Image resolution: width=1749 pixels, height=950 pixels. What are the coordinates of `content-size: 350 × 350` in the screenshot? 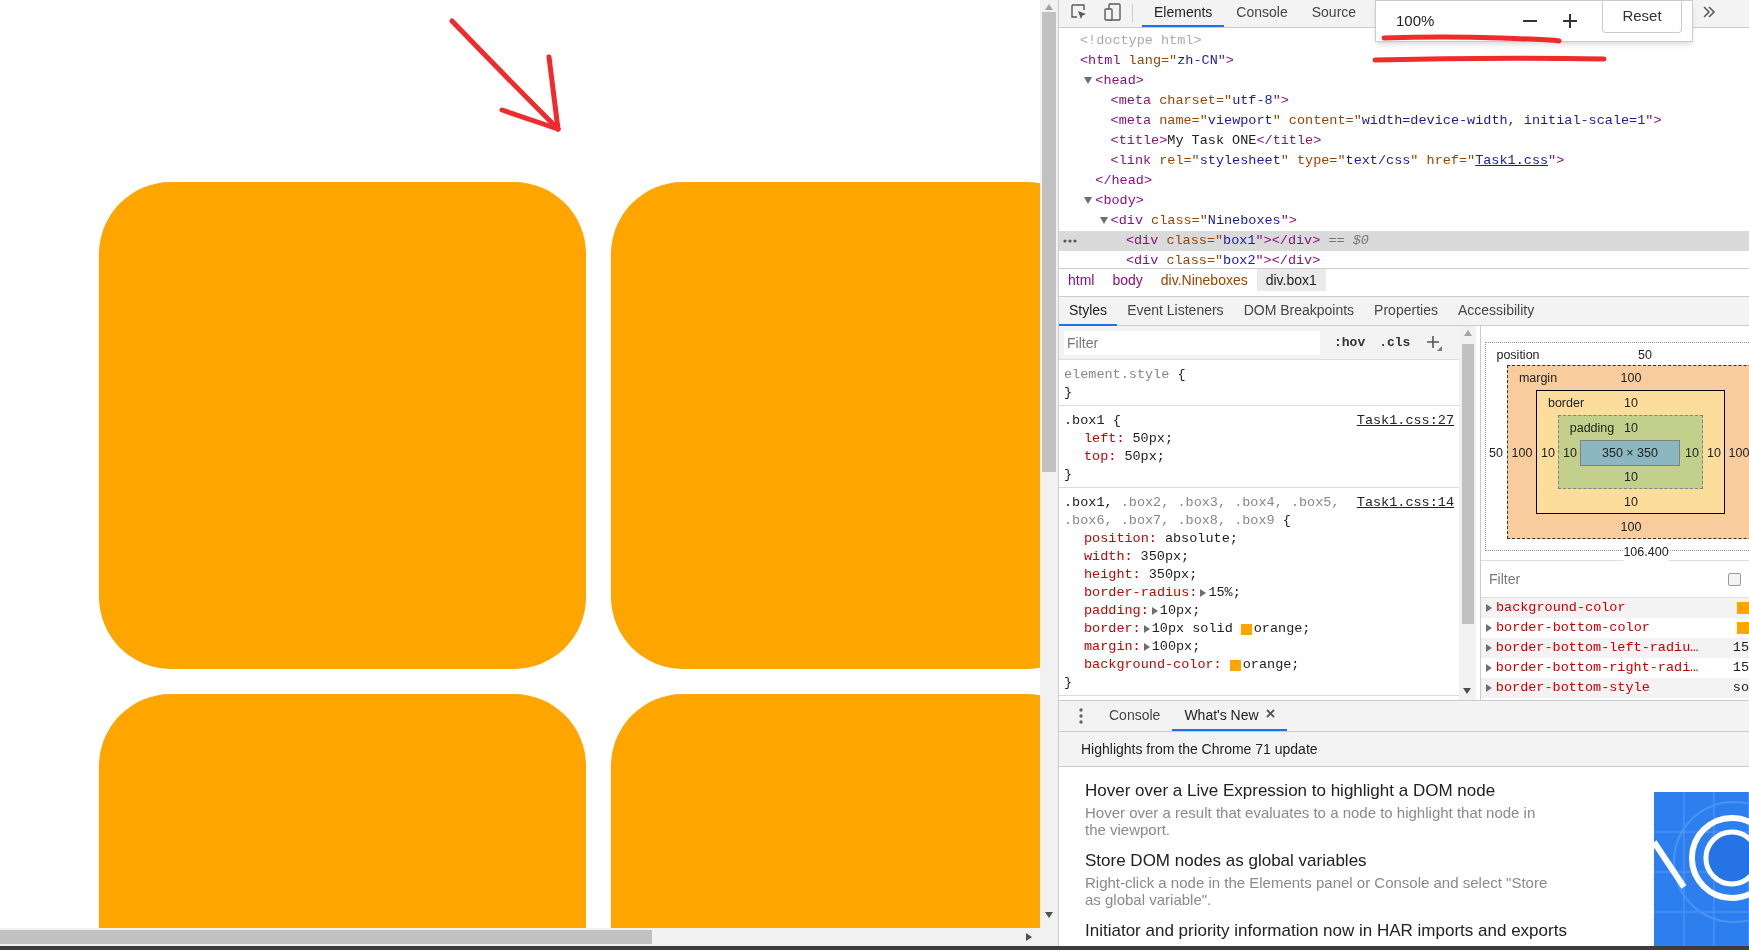 It's located at (1630, 453).